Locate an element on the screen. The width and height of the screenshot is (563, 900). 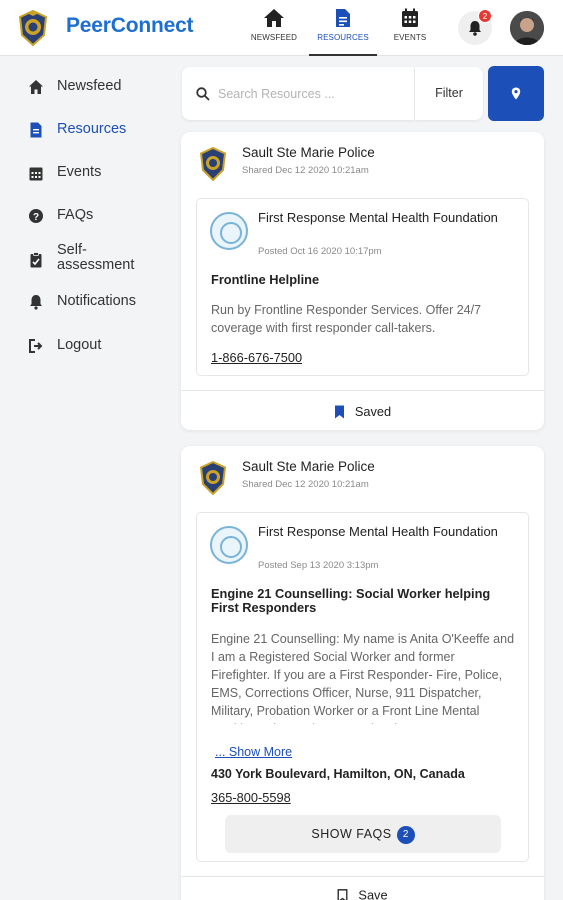
bookmark-outline-icon is located at coordinates (342, 894).